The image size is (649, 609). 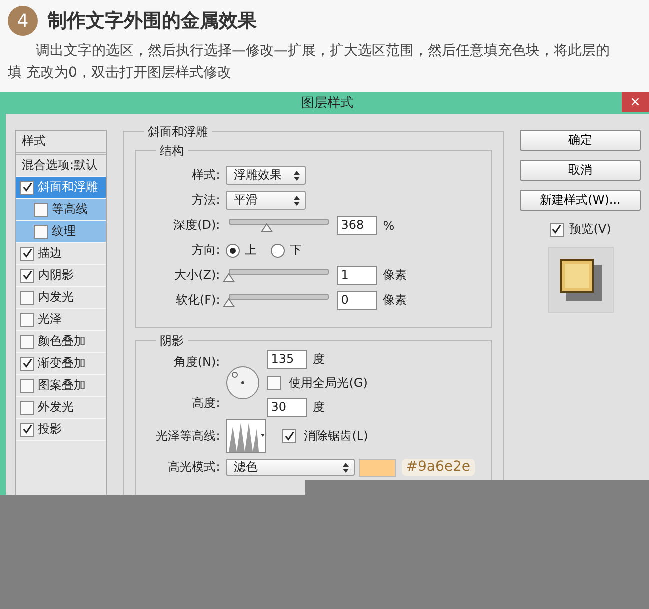 I want to click on style-list-item: 内阴影, so click(x=61, y=276).